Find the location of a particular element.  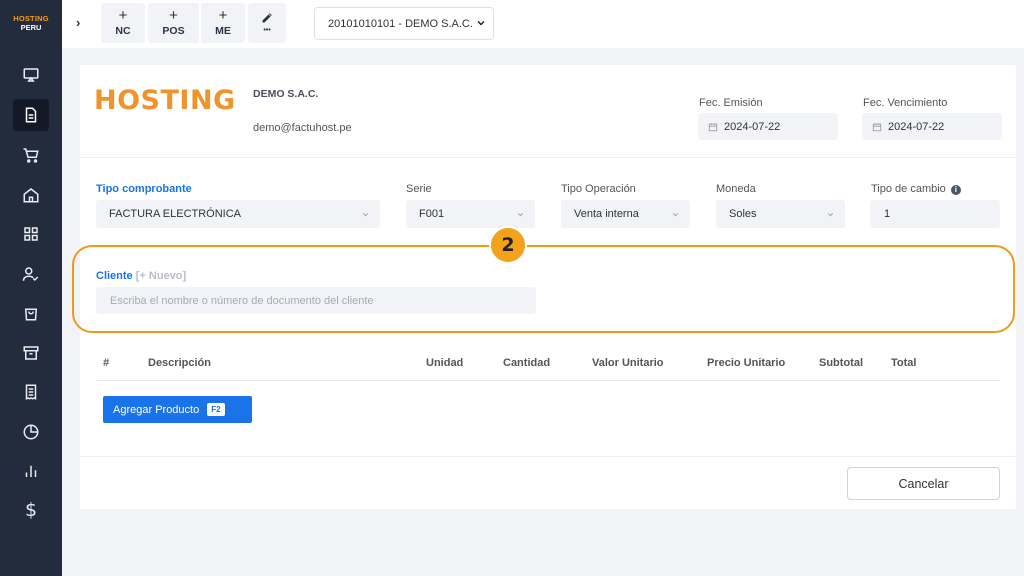

col-header-total: Total is located at coordinates (904, 363).